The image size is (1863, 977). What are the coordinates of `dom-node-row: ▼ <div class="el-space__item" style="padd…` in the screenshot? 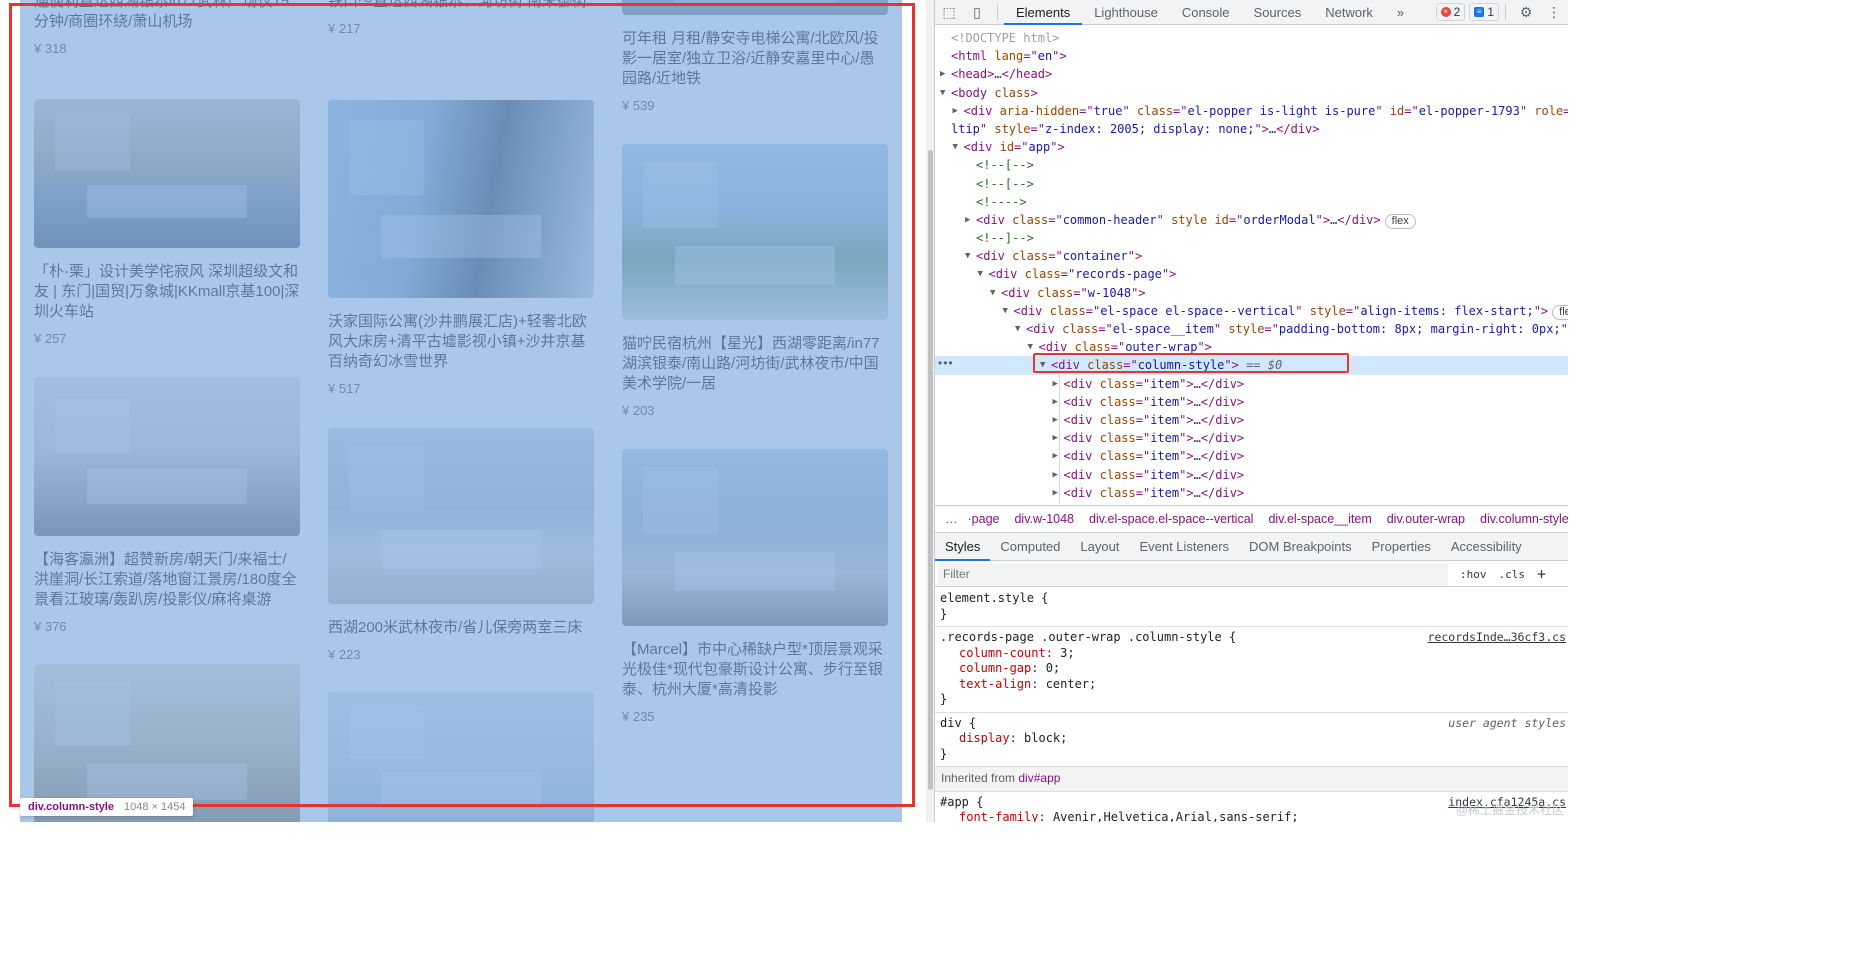 It's located at (1251, 329).